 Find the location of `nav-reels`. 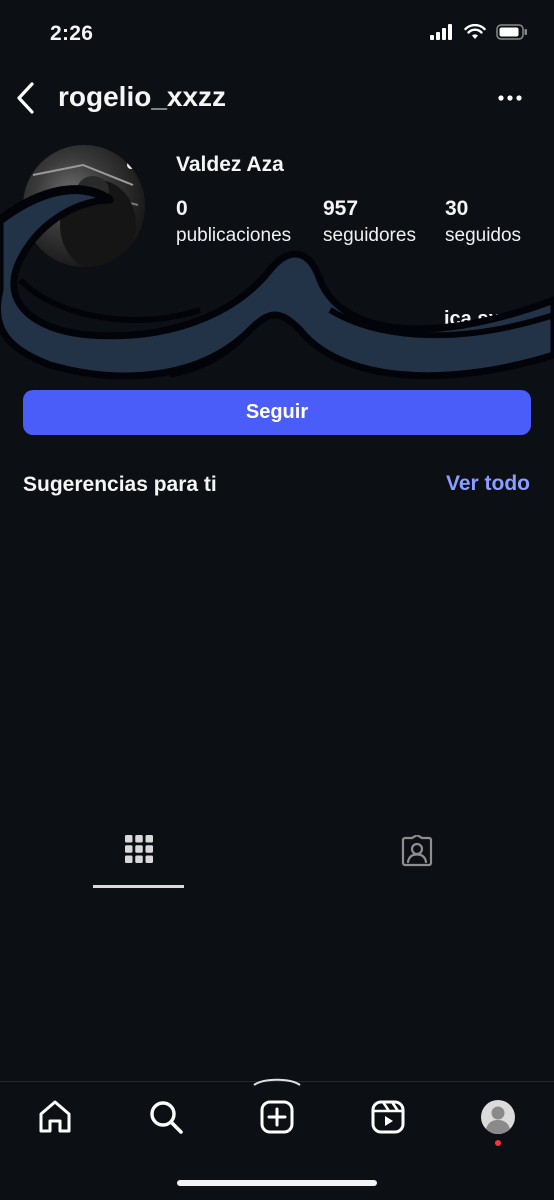

nav-reels is located at coordinates (388, 1117).